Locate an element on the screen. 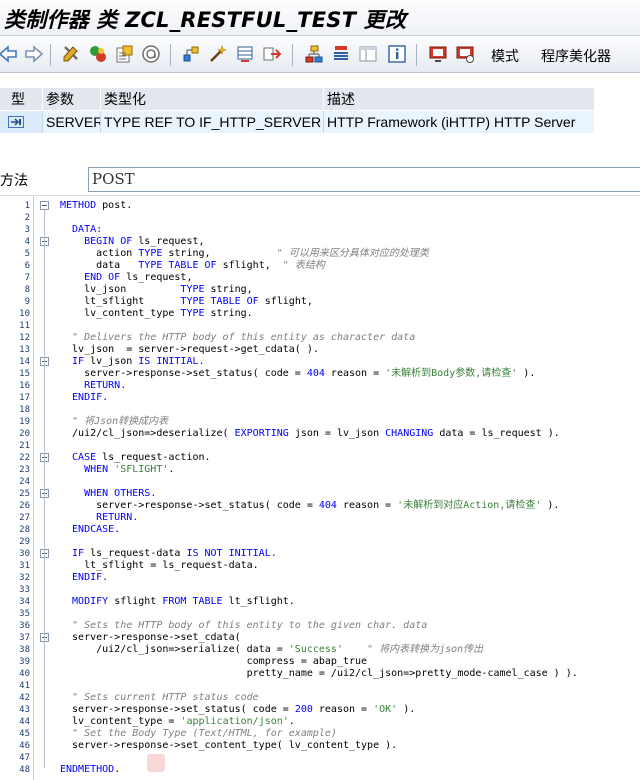  code-line: lv_content_type TYPE string. is located at coordinates (156, 314).